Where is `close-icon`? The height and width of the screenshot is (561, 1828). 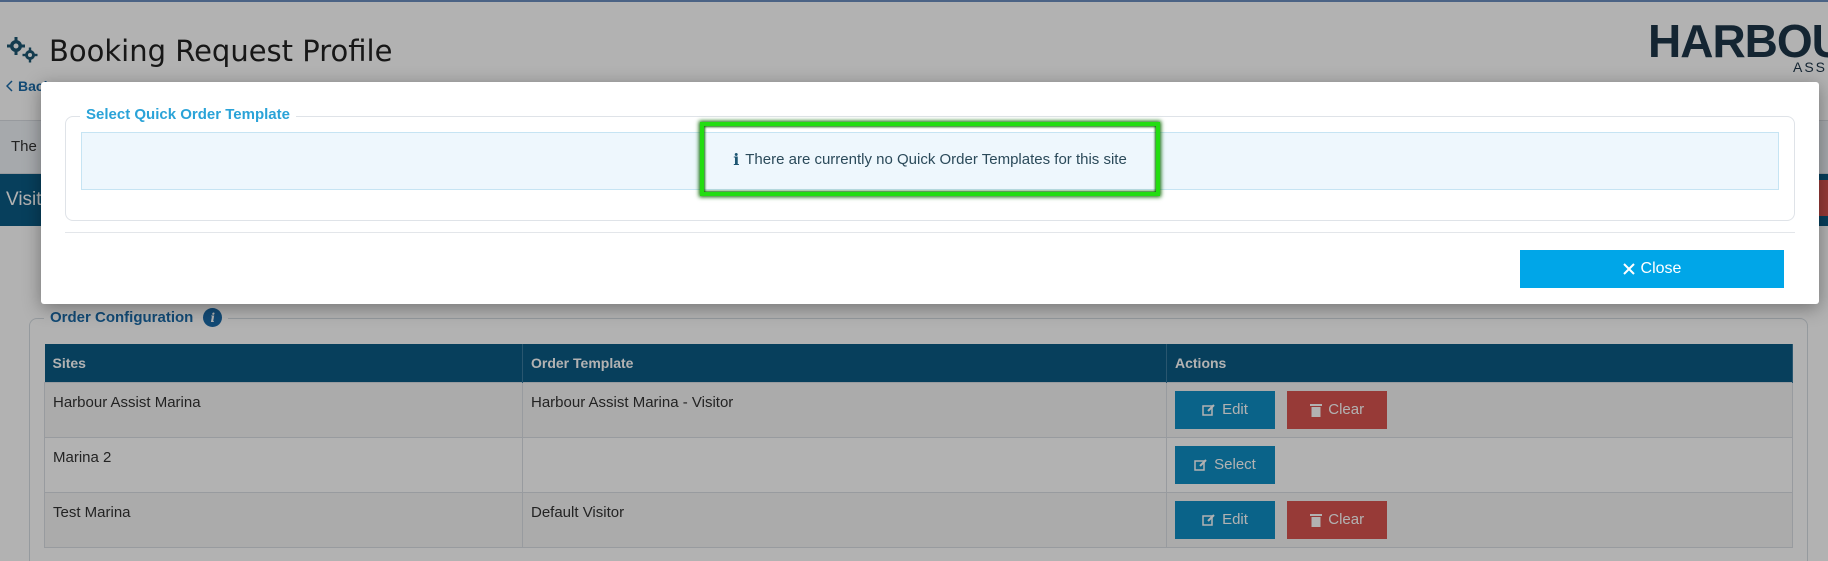 close-icon is located at coordinates (1628, 269).